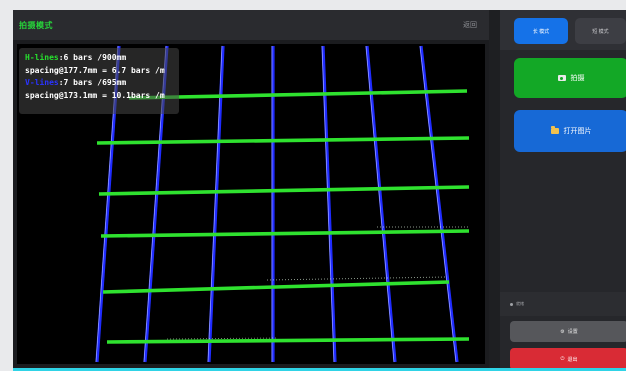 This screenshot has height=371, width=626. What do you see at coordinates (577, 78) in the screenshot?
I see `capture-label: 拍摄` at bounding box center [577, 78].